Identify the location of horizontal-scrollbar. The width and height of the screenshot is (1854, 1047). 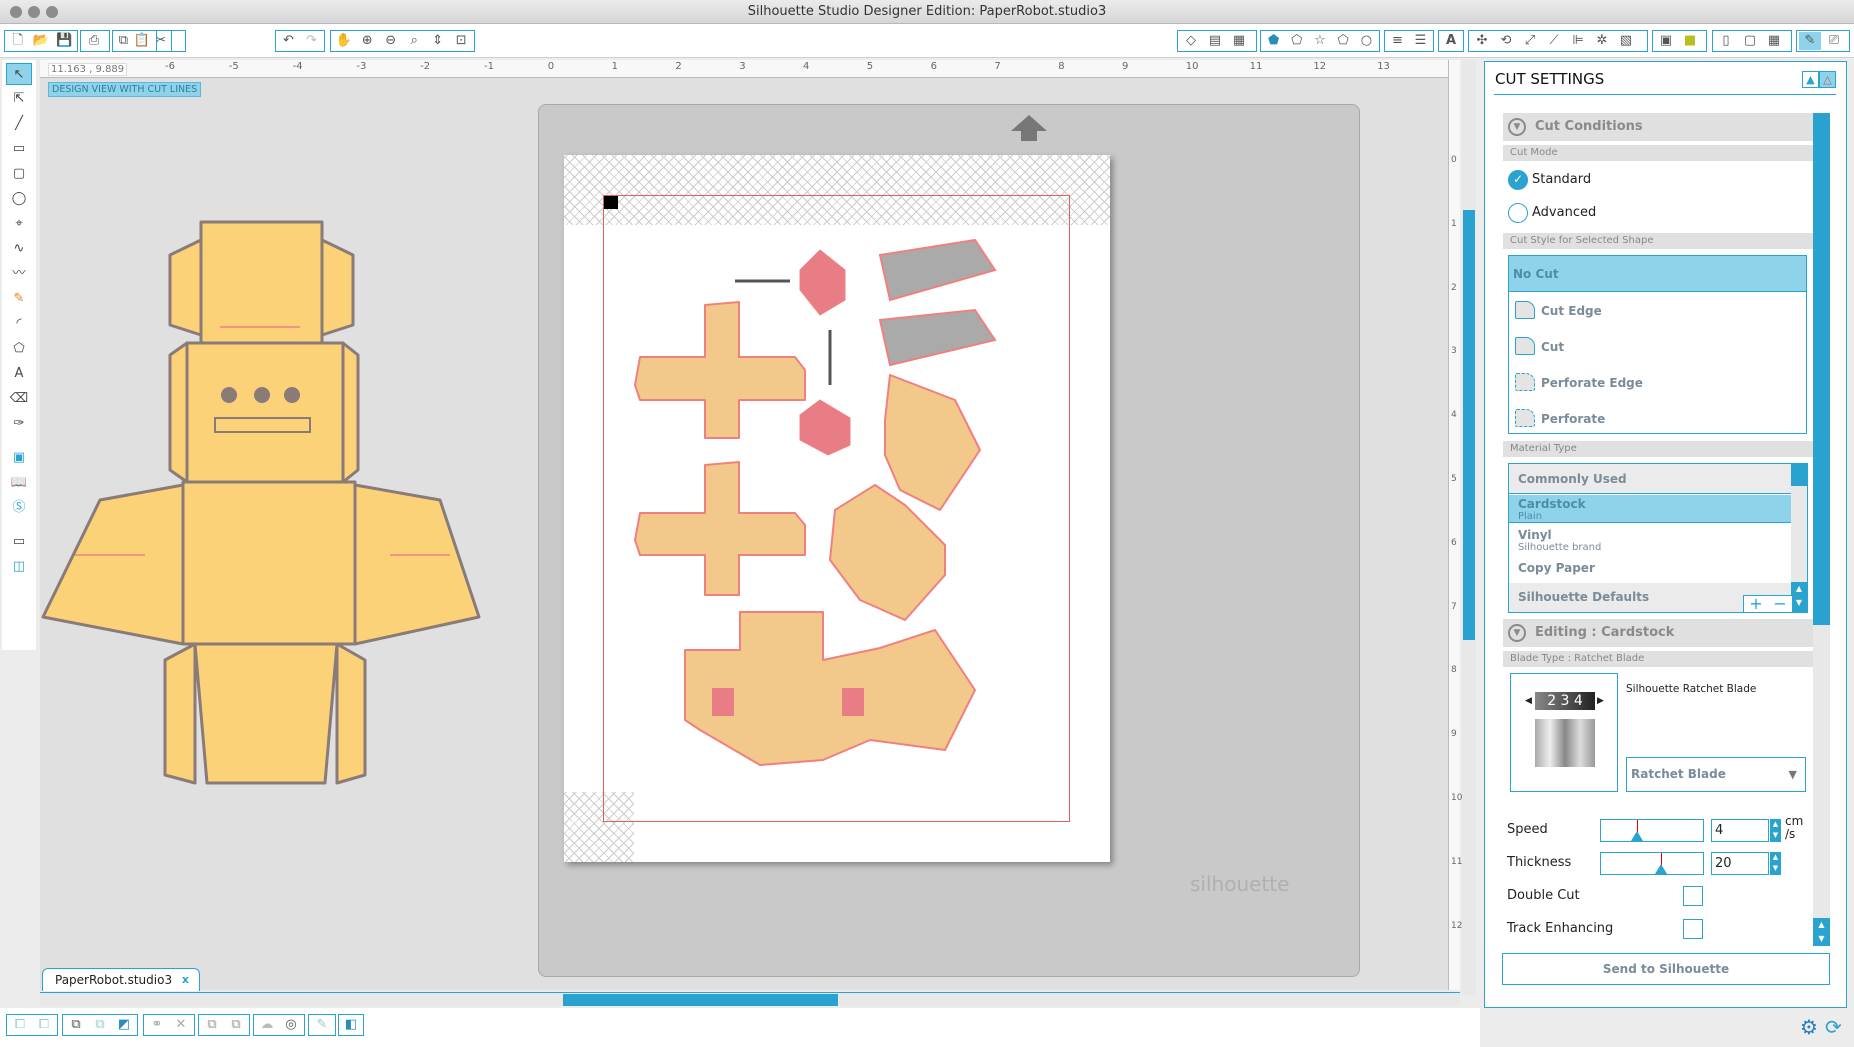
(750, 999).